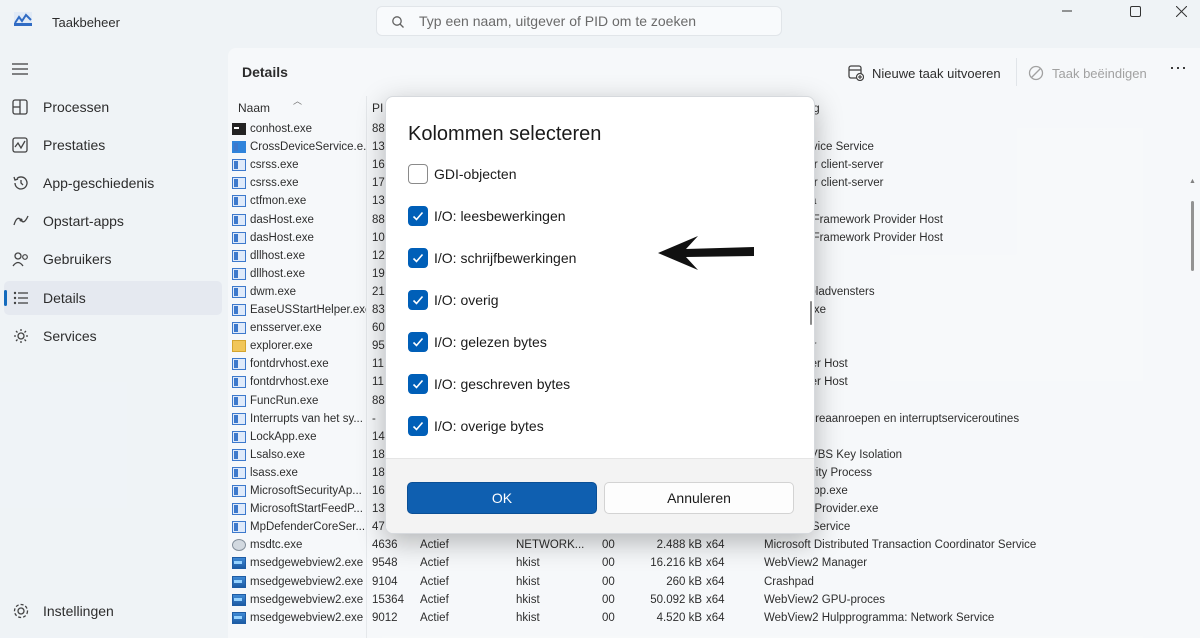 The image size is (1200, 638). Describe the element at coordinates (706, 253) in the screenshot. I see `arrow-annotation-icon` at that location.